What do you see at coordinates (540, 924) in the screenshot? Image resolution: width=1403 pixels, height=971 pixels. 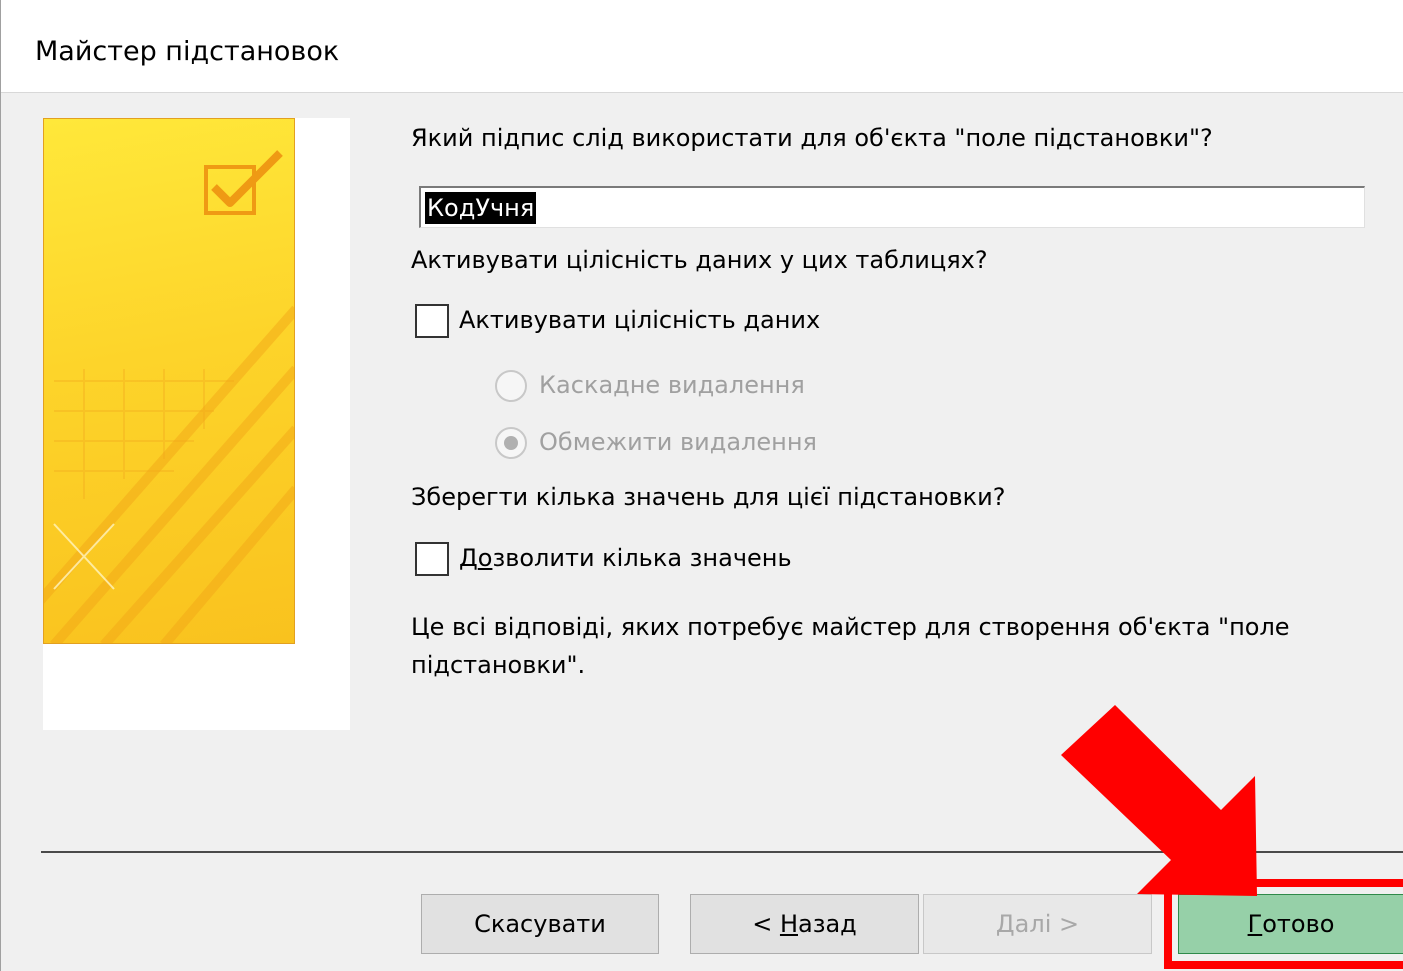 I see `cancel-button: Скасувати` at bounding box center [540, 924].